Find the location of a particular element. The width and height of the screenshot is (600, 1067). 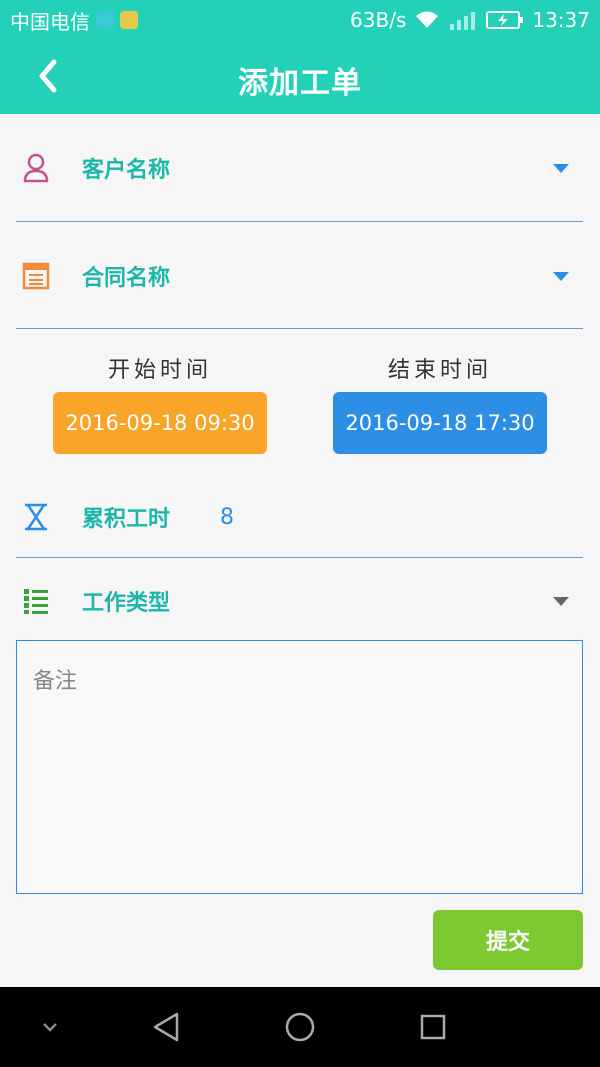

notes-placeholder: 备注 is located at coordinates (55, 681).